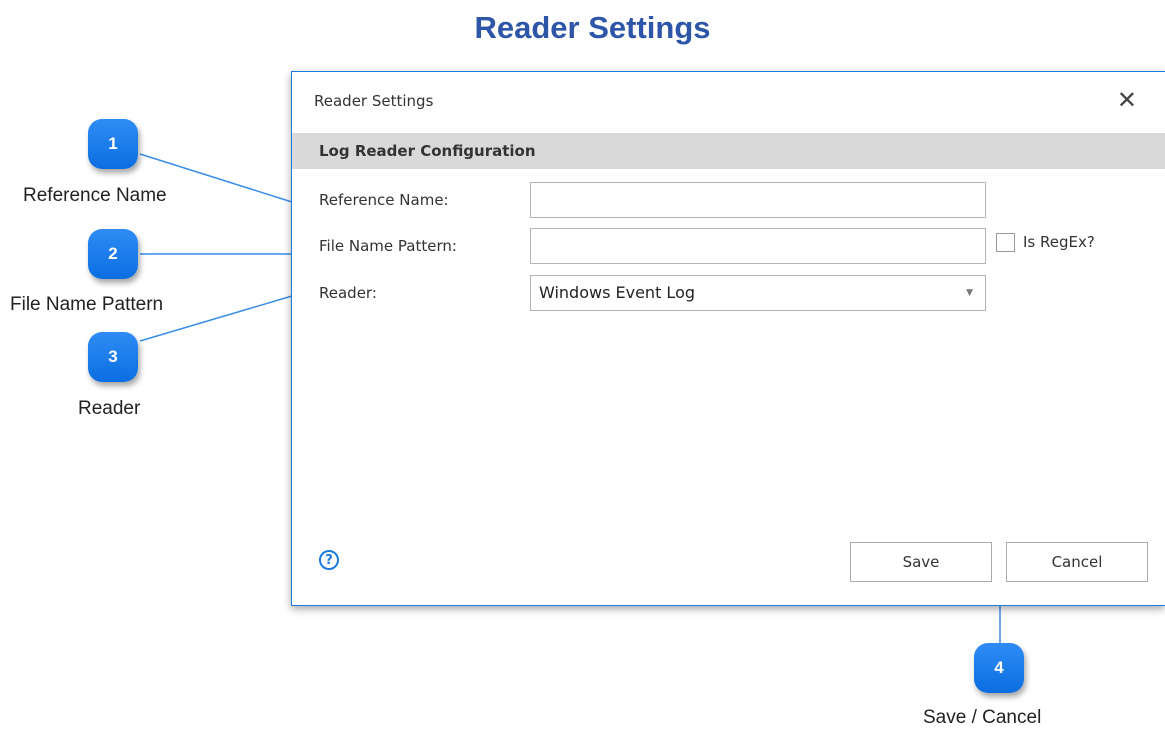  Describe the element at coordinates (758, 246) in the screenshot. I see `file-name-pattern-input` at that location.